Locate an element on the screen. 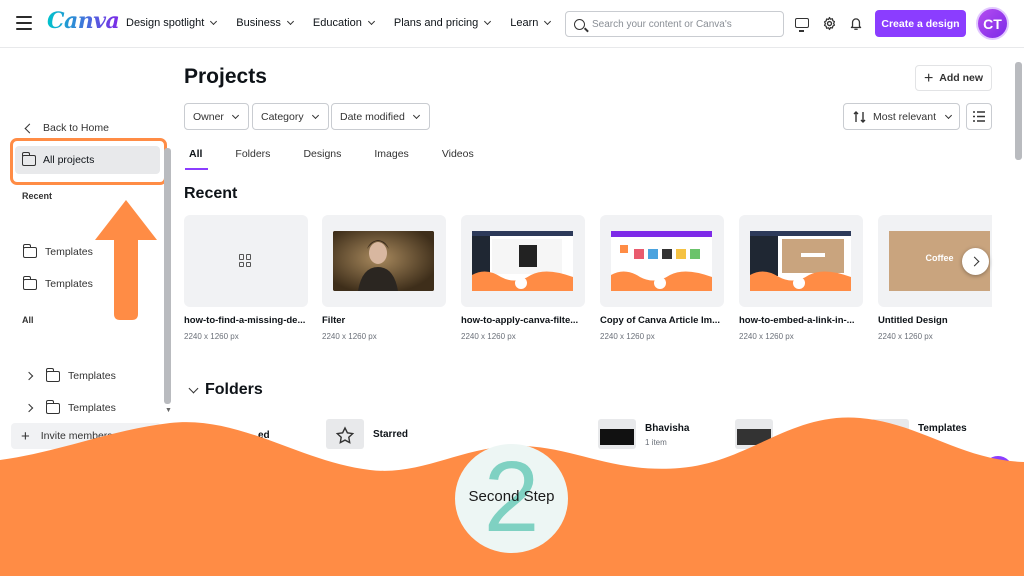 The height and width of the screenshot is (576, 1024). nav-business: Business is located at coordinates (265, 23).